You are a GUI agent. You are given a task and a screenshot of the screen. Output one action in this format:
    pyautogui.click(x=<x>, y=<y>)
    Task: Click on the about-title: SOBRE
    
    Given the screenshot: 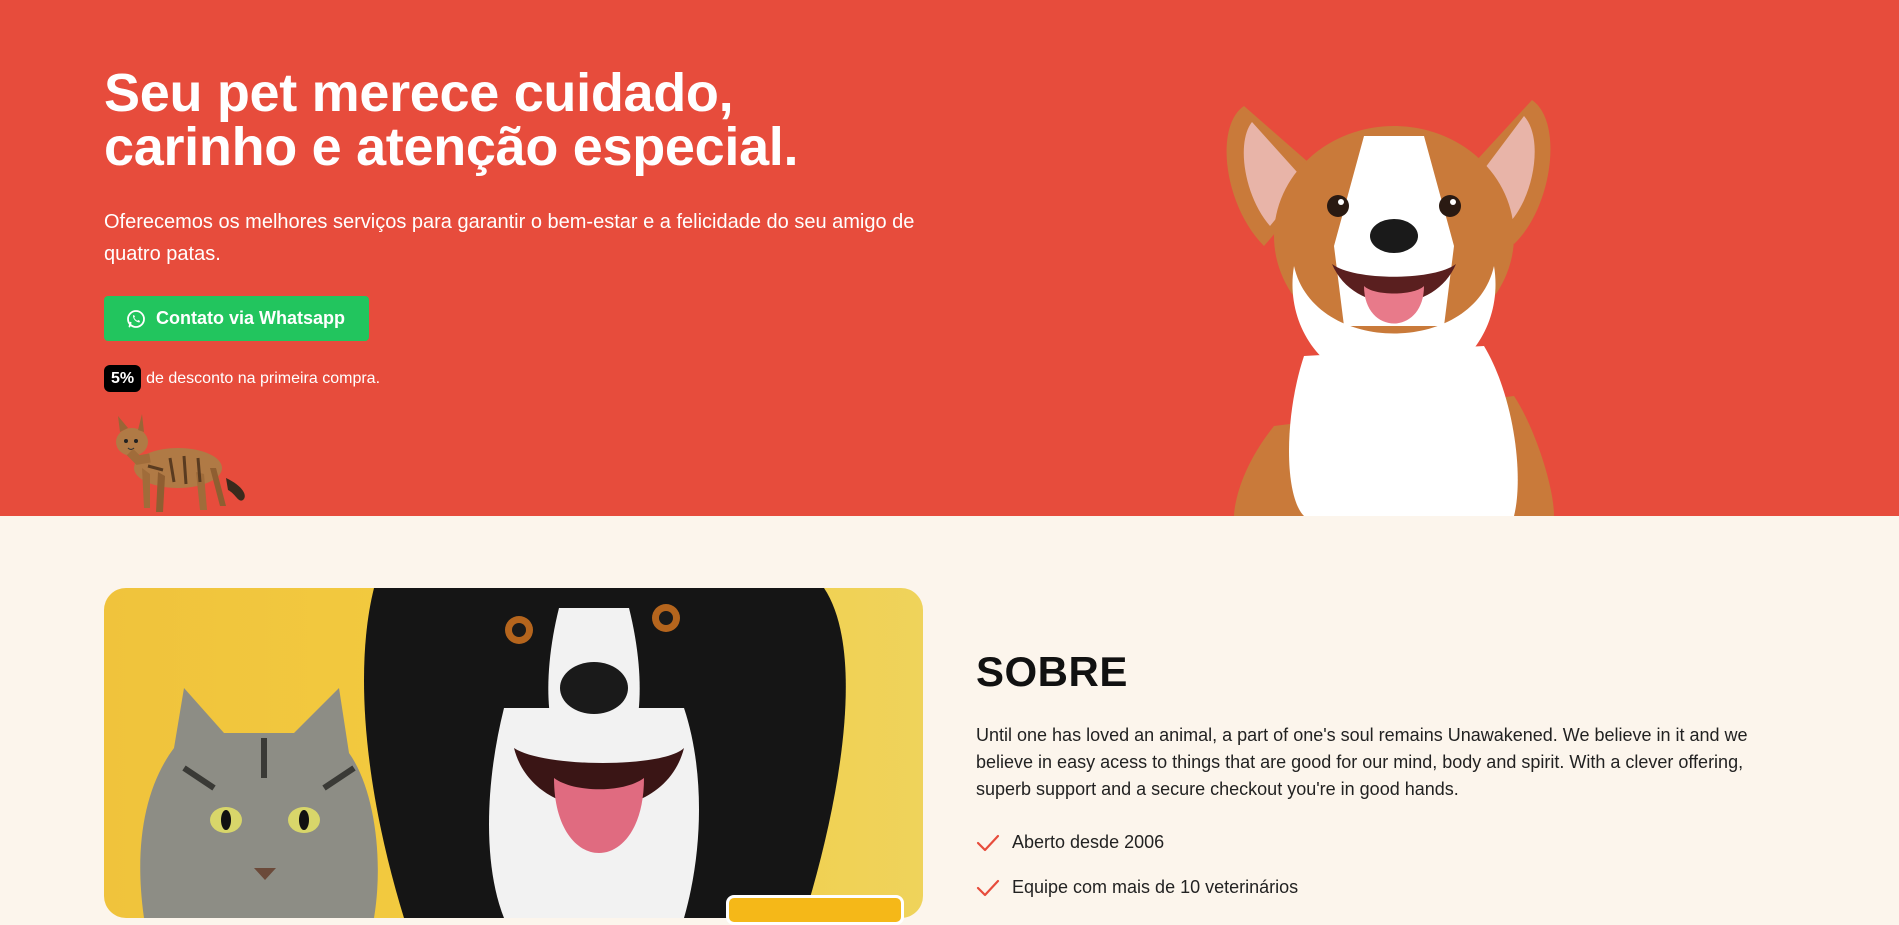 What is the action you would take?
    pyautogui.click(x=1052, y=671)
    